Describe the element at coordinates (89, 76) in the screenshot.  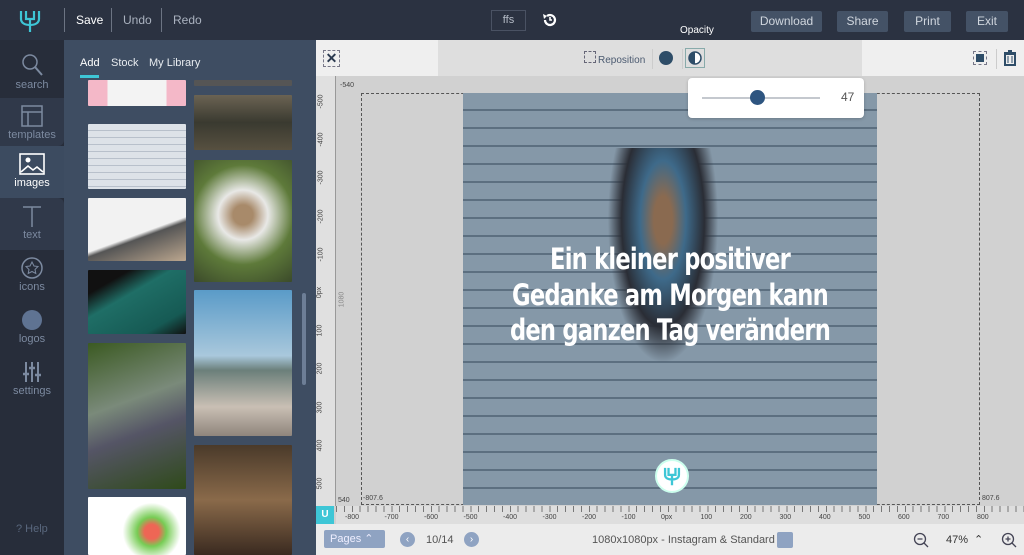
I see `active-tab-indicator` at that location.